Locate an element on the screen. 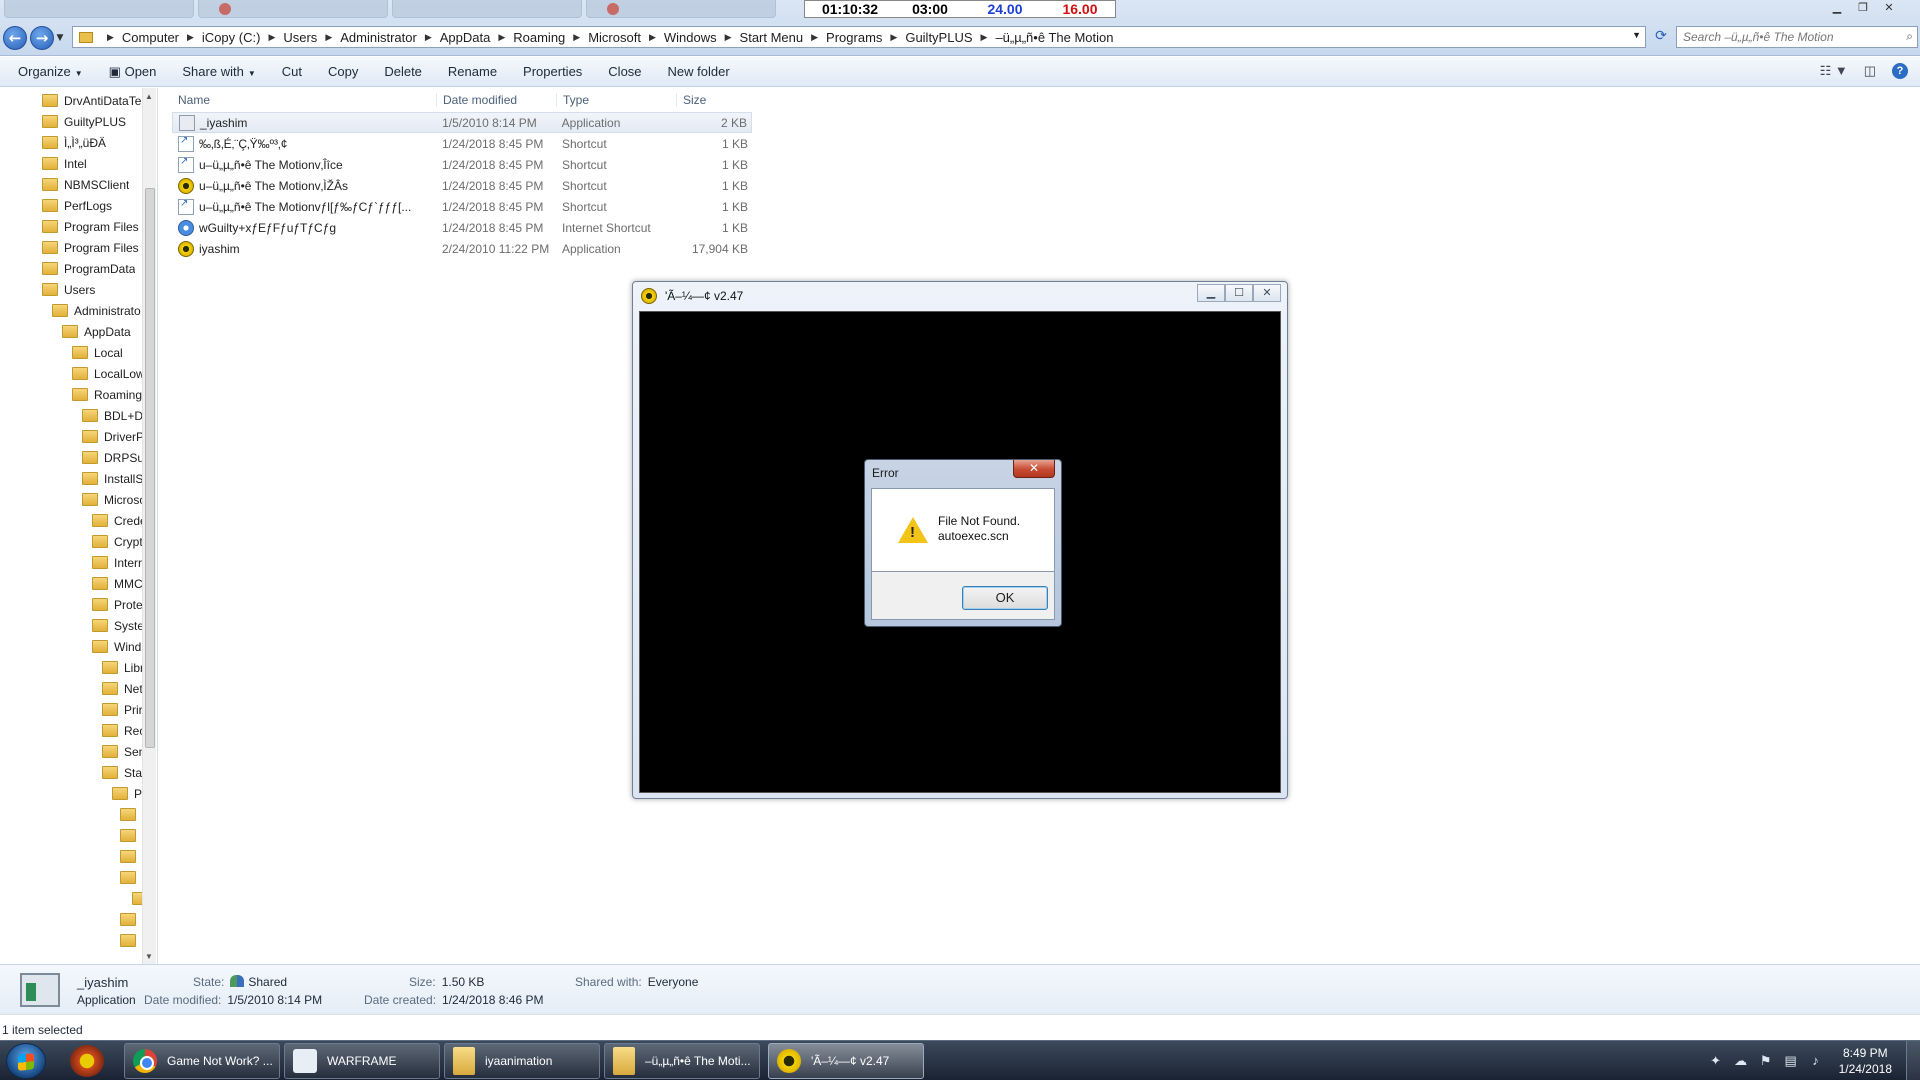  forward-button: → is located at coordinates (42, 38).